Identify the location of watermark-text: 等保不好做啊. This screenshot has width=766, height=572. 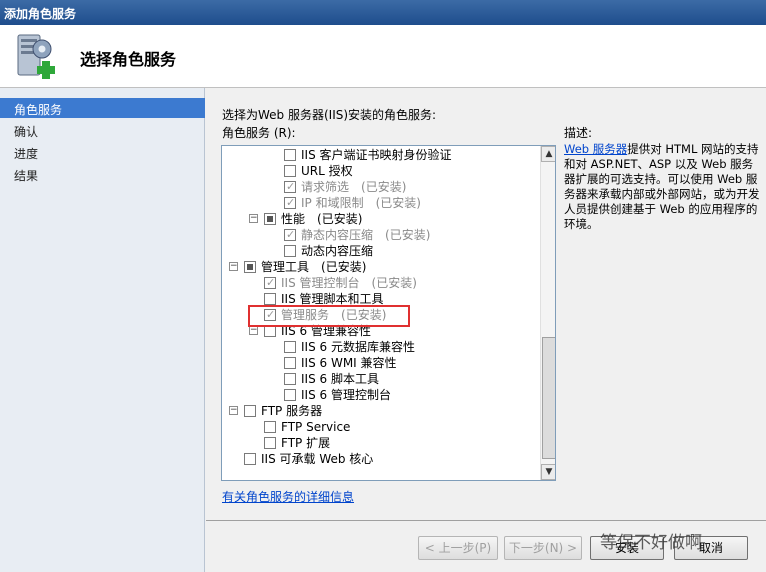
(651, 543).